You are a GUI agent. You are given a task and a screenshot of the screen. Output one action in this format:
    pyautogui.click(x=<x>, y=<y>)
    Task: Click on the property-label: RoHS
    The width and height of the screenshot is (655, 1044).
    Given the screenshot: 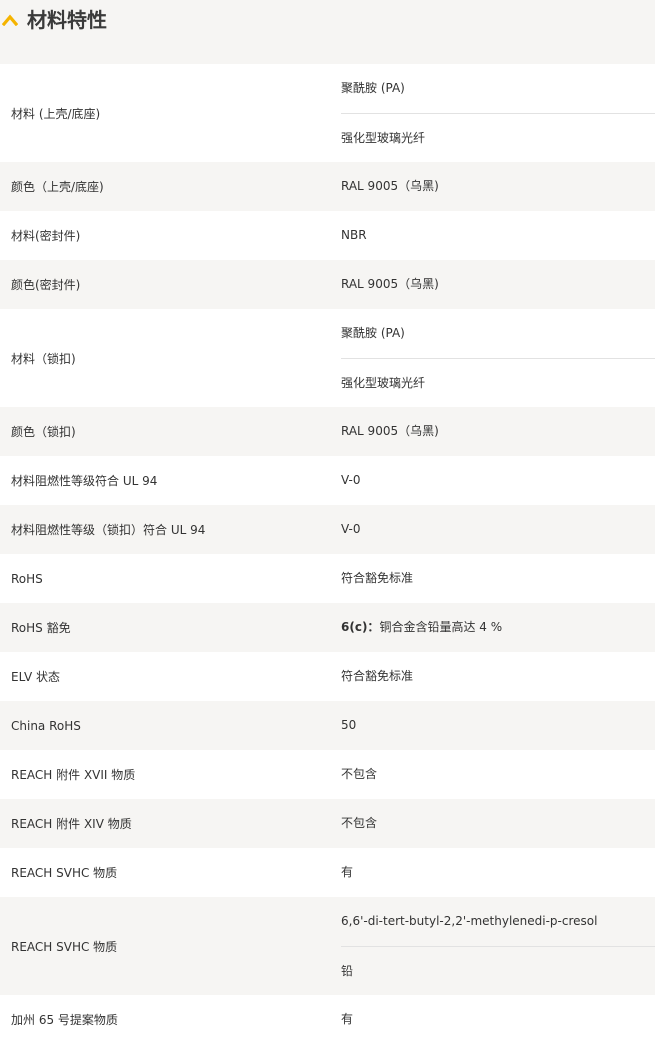 What is the action you would take?
    pyautogui.click(x=27, y=578)
    